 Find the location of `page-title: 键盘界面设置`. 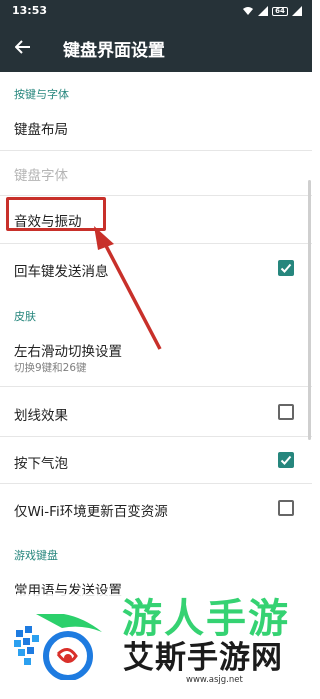

page-title: 键盘界面设置 is located at coordinates (114, 51).